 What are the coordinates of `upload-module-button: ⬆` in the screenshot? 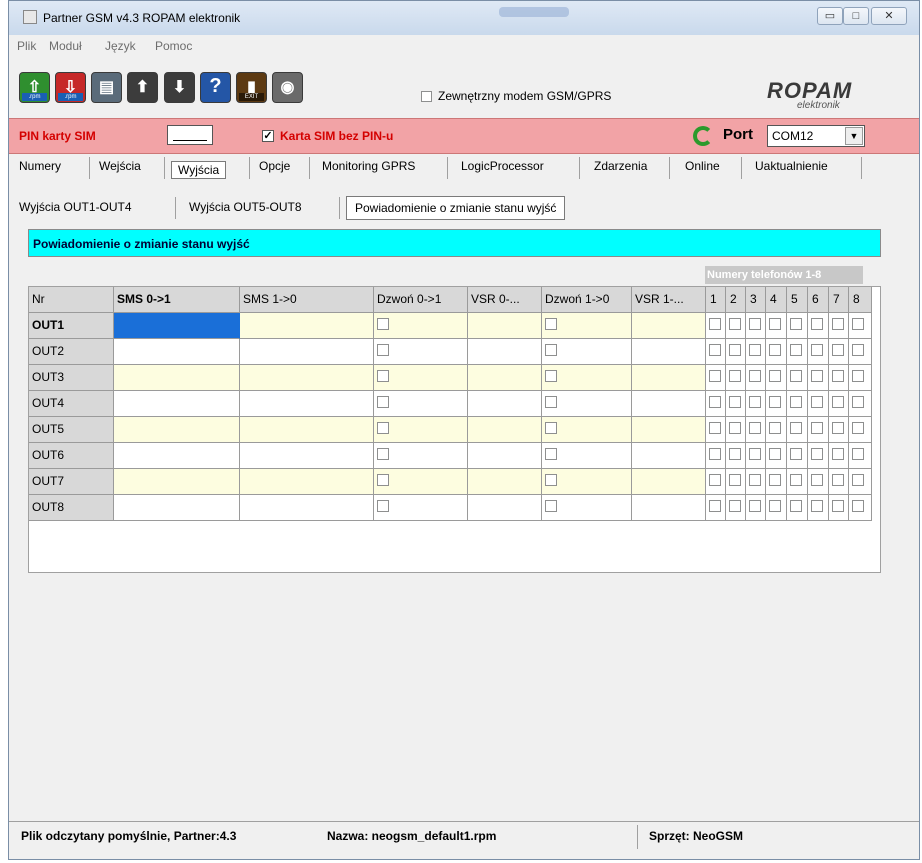 It's located at (142, 87).